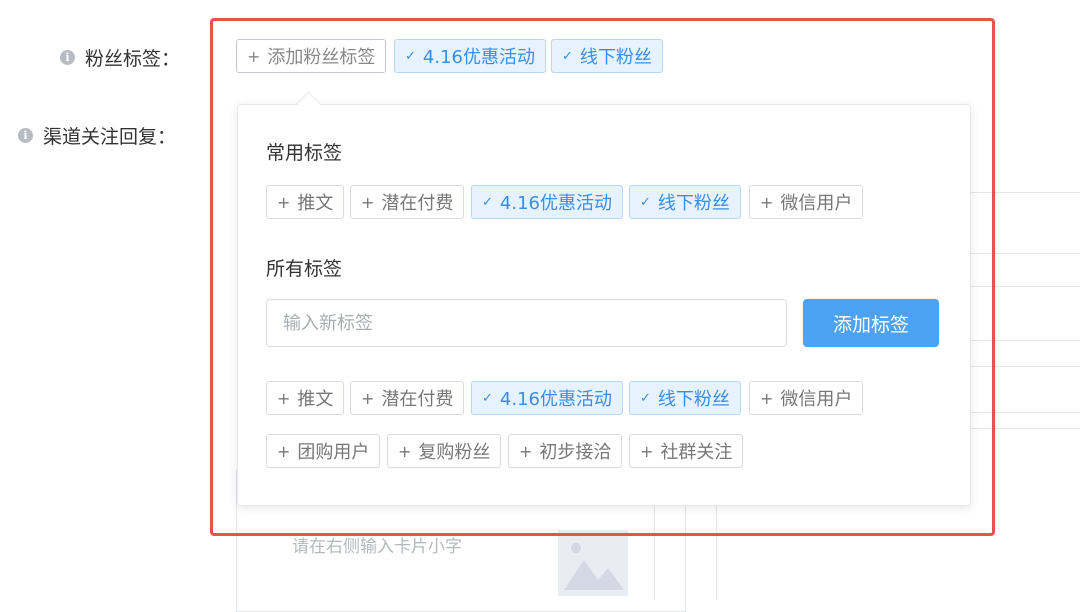 This screenshot has width=1080, height=612. What do you see at coordinates (615, 57) in the screenshot?
I see `selected-tag-label: 线下粉丝` at bounding box center [615, 57].